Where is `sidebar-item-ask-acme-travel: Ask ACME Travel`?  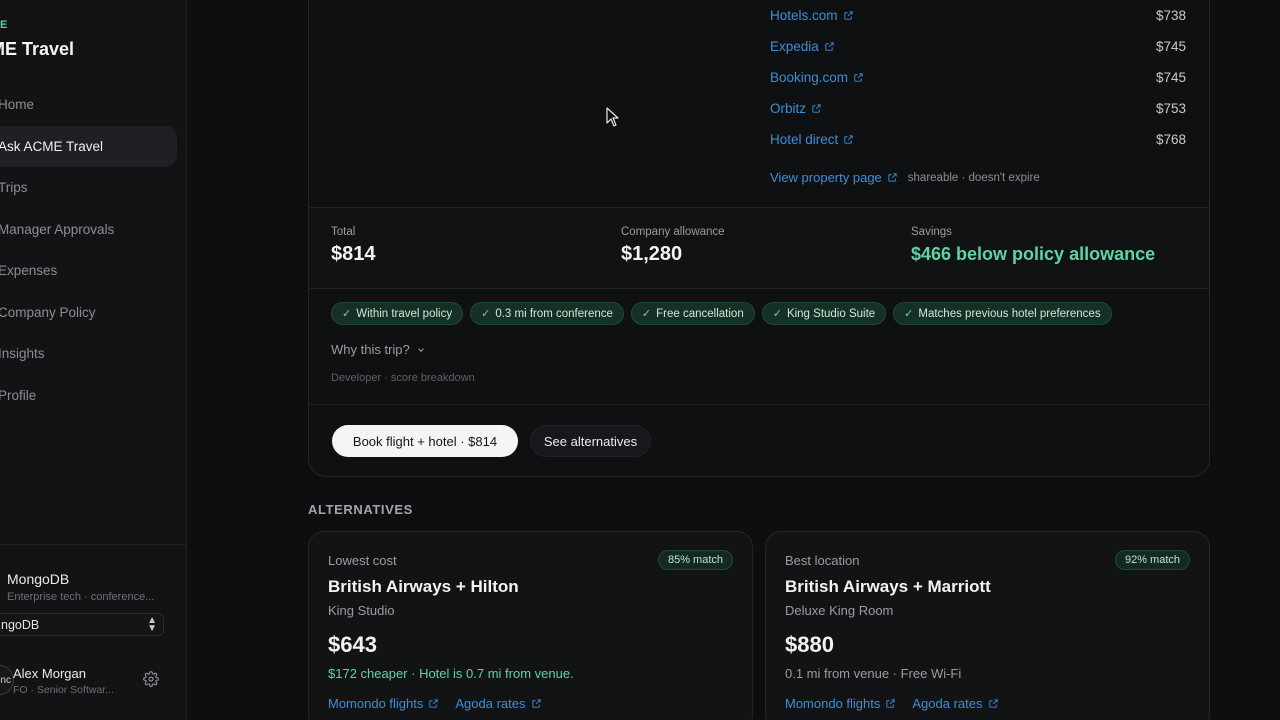
sidebar-item-ask-acme-travel: Ask ACME Travel is located at coordinates (88, 146).